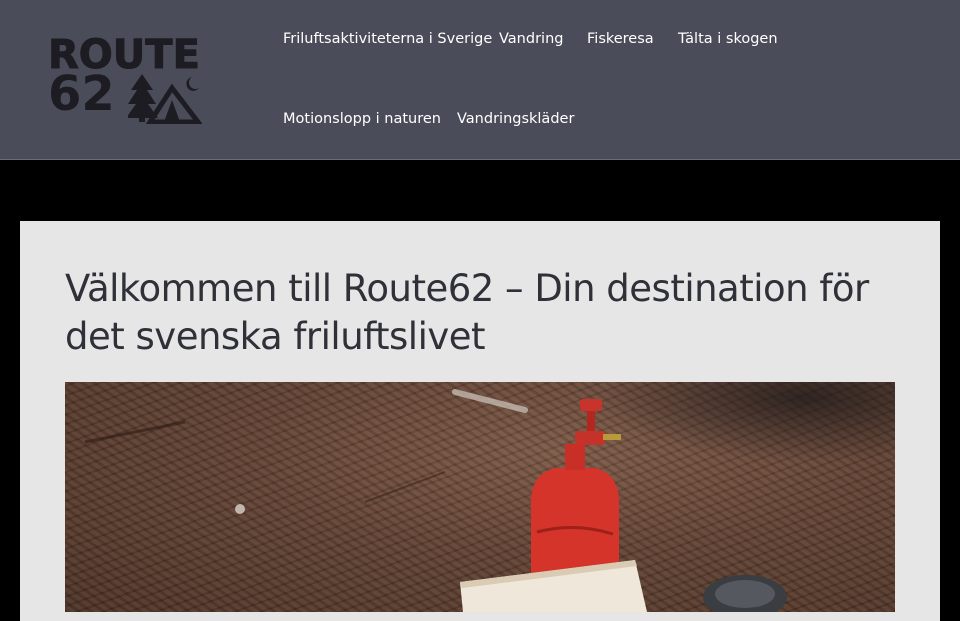  I want to click on nav-item-fiskeresa: Fiskeresa, so click(620, 39).